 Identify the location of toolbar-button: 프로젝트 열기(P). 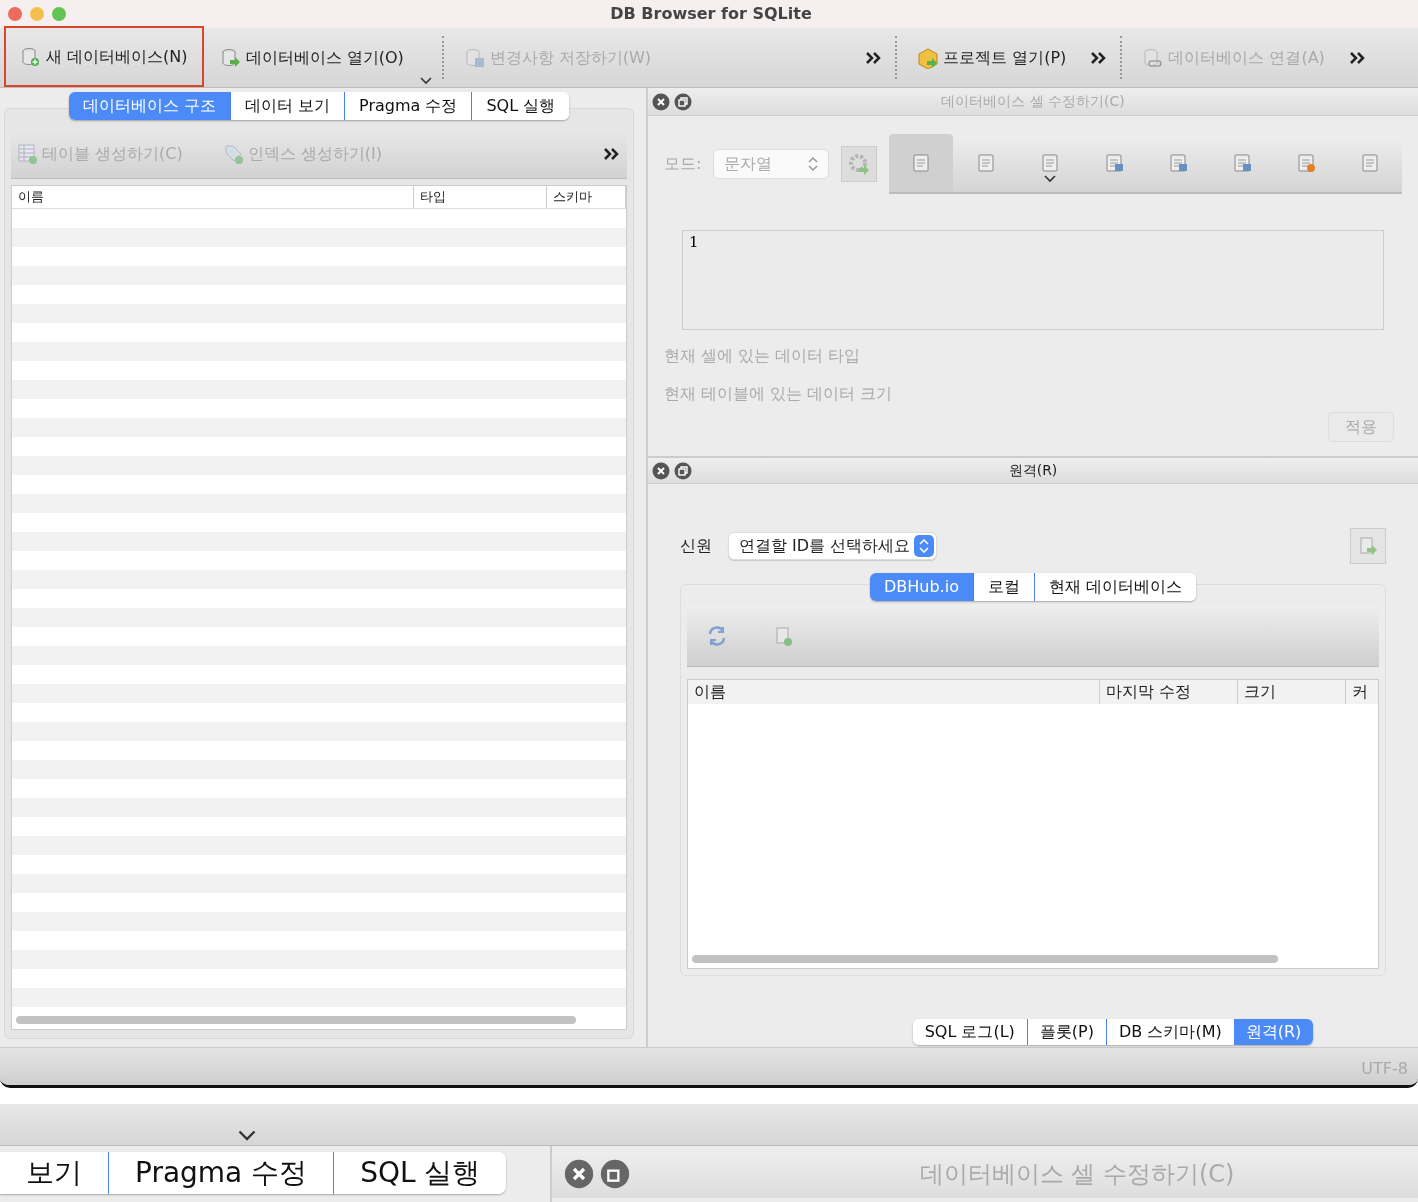
(992, 57).